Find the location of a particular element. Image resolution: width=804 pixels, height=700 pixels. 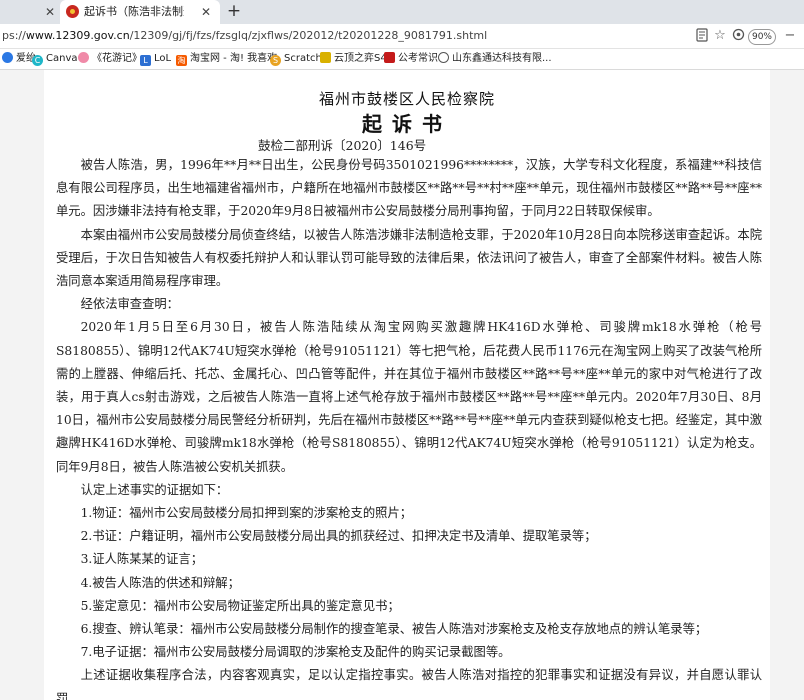

tab-title: 起诉书（陈浩非法制造枪支案） is located at coordinates (134, 11).